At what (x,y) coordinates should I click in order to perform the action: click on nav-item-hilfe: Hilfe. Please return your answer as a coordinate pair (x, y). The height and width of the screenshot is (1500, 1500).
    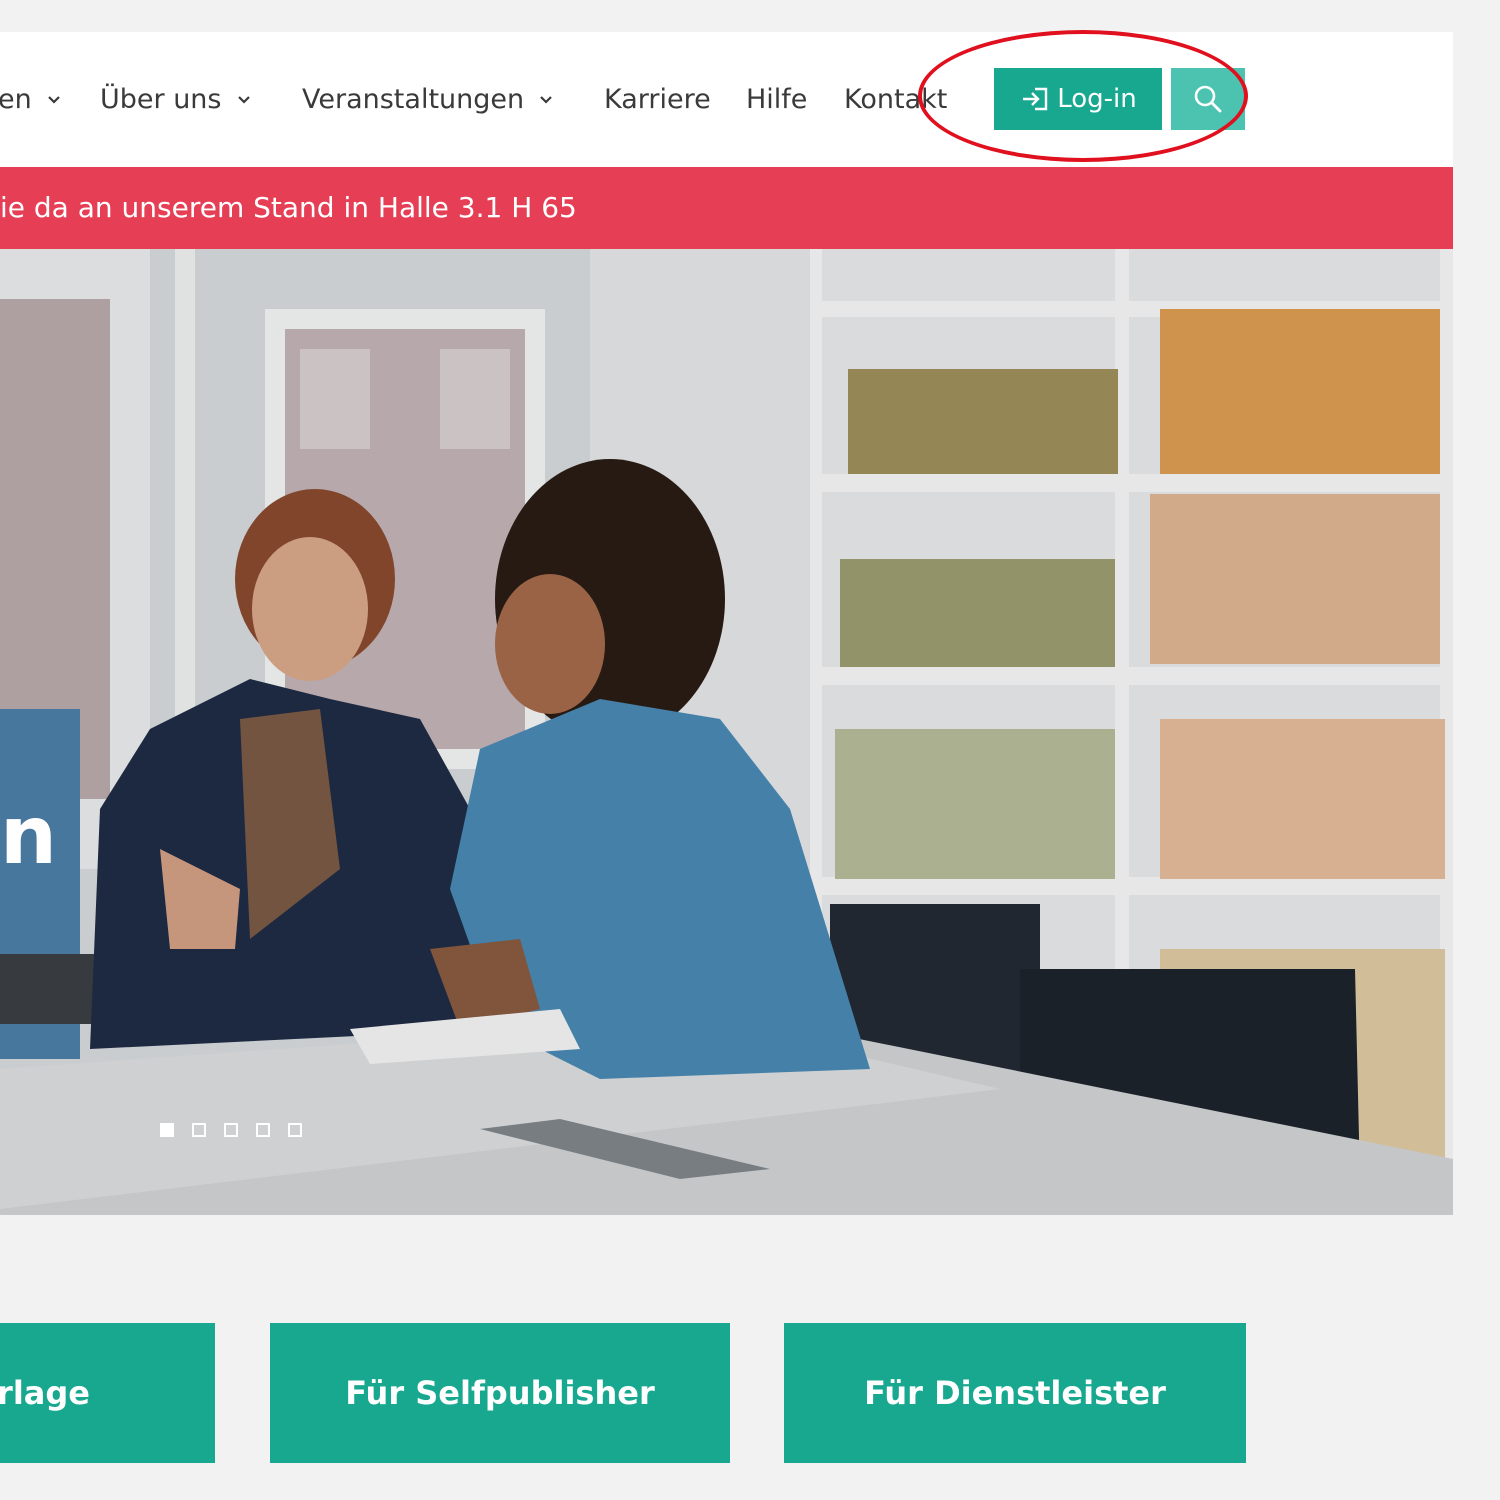
    Looking at the image, I should click on (776, 99).